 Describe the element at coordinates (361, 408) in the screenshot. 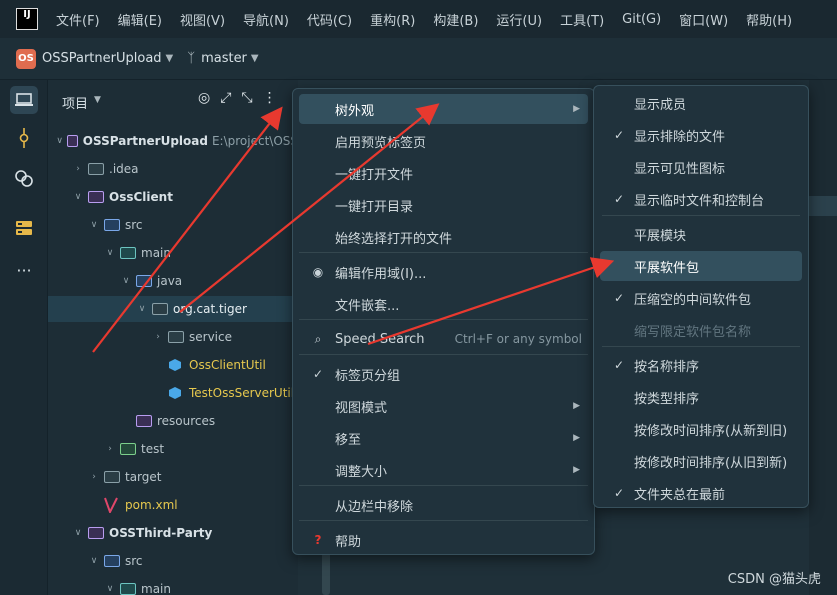

I see `context-menu-item-label: 视图模式` at that location.